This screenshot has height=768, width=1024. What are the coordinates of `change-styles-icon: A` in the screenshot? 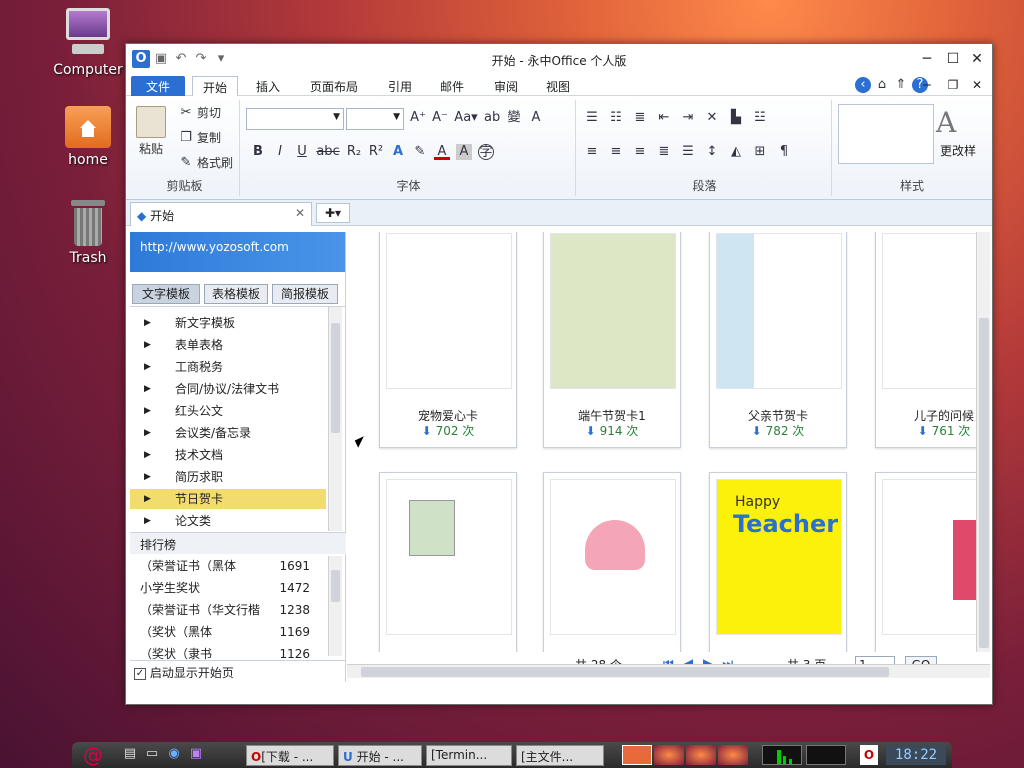 It's located at (946, 122).